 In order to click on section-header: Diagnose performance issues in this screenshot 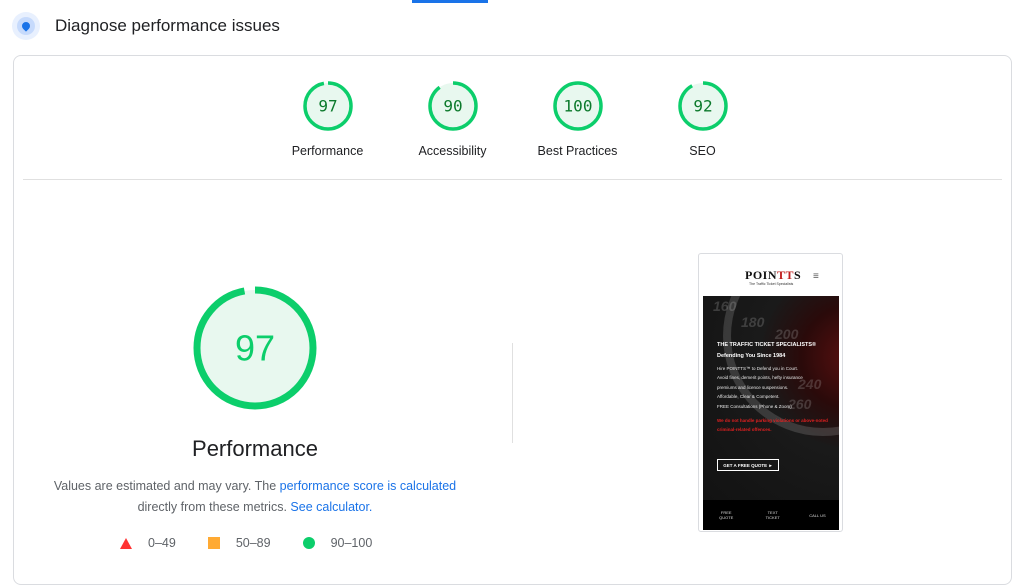, I will do `click(146, 26)`.